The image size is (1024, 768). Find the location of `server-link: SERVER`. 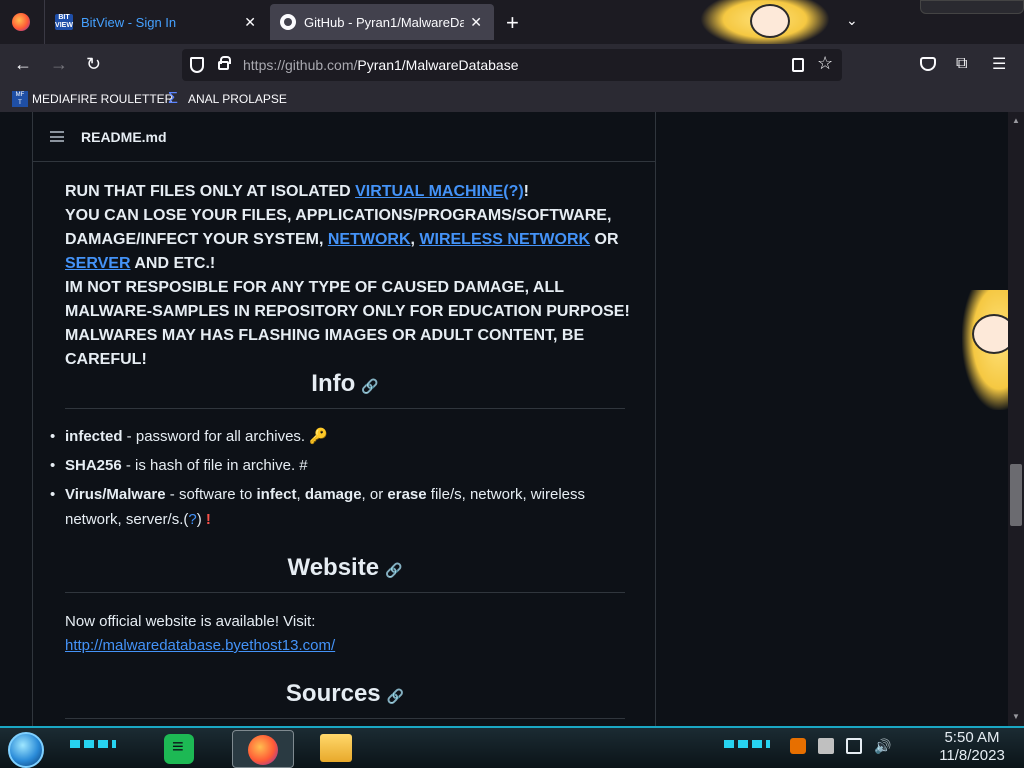

server-link: SERVER is located at coordinates (98, 263).